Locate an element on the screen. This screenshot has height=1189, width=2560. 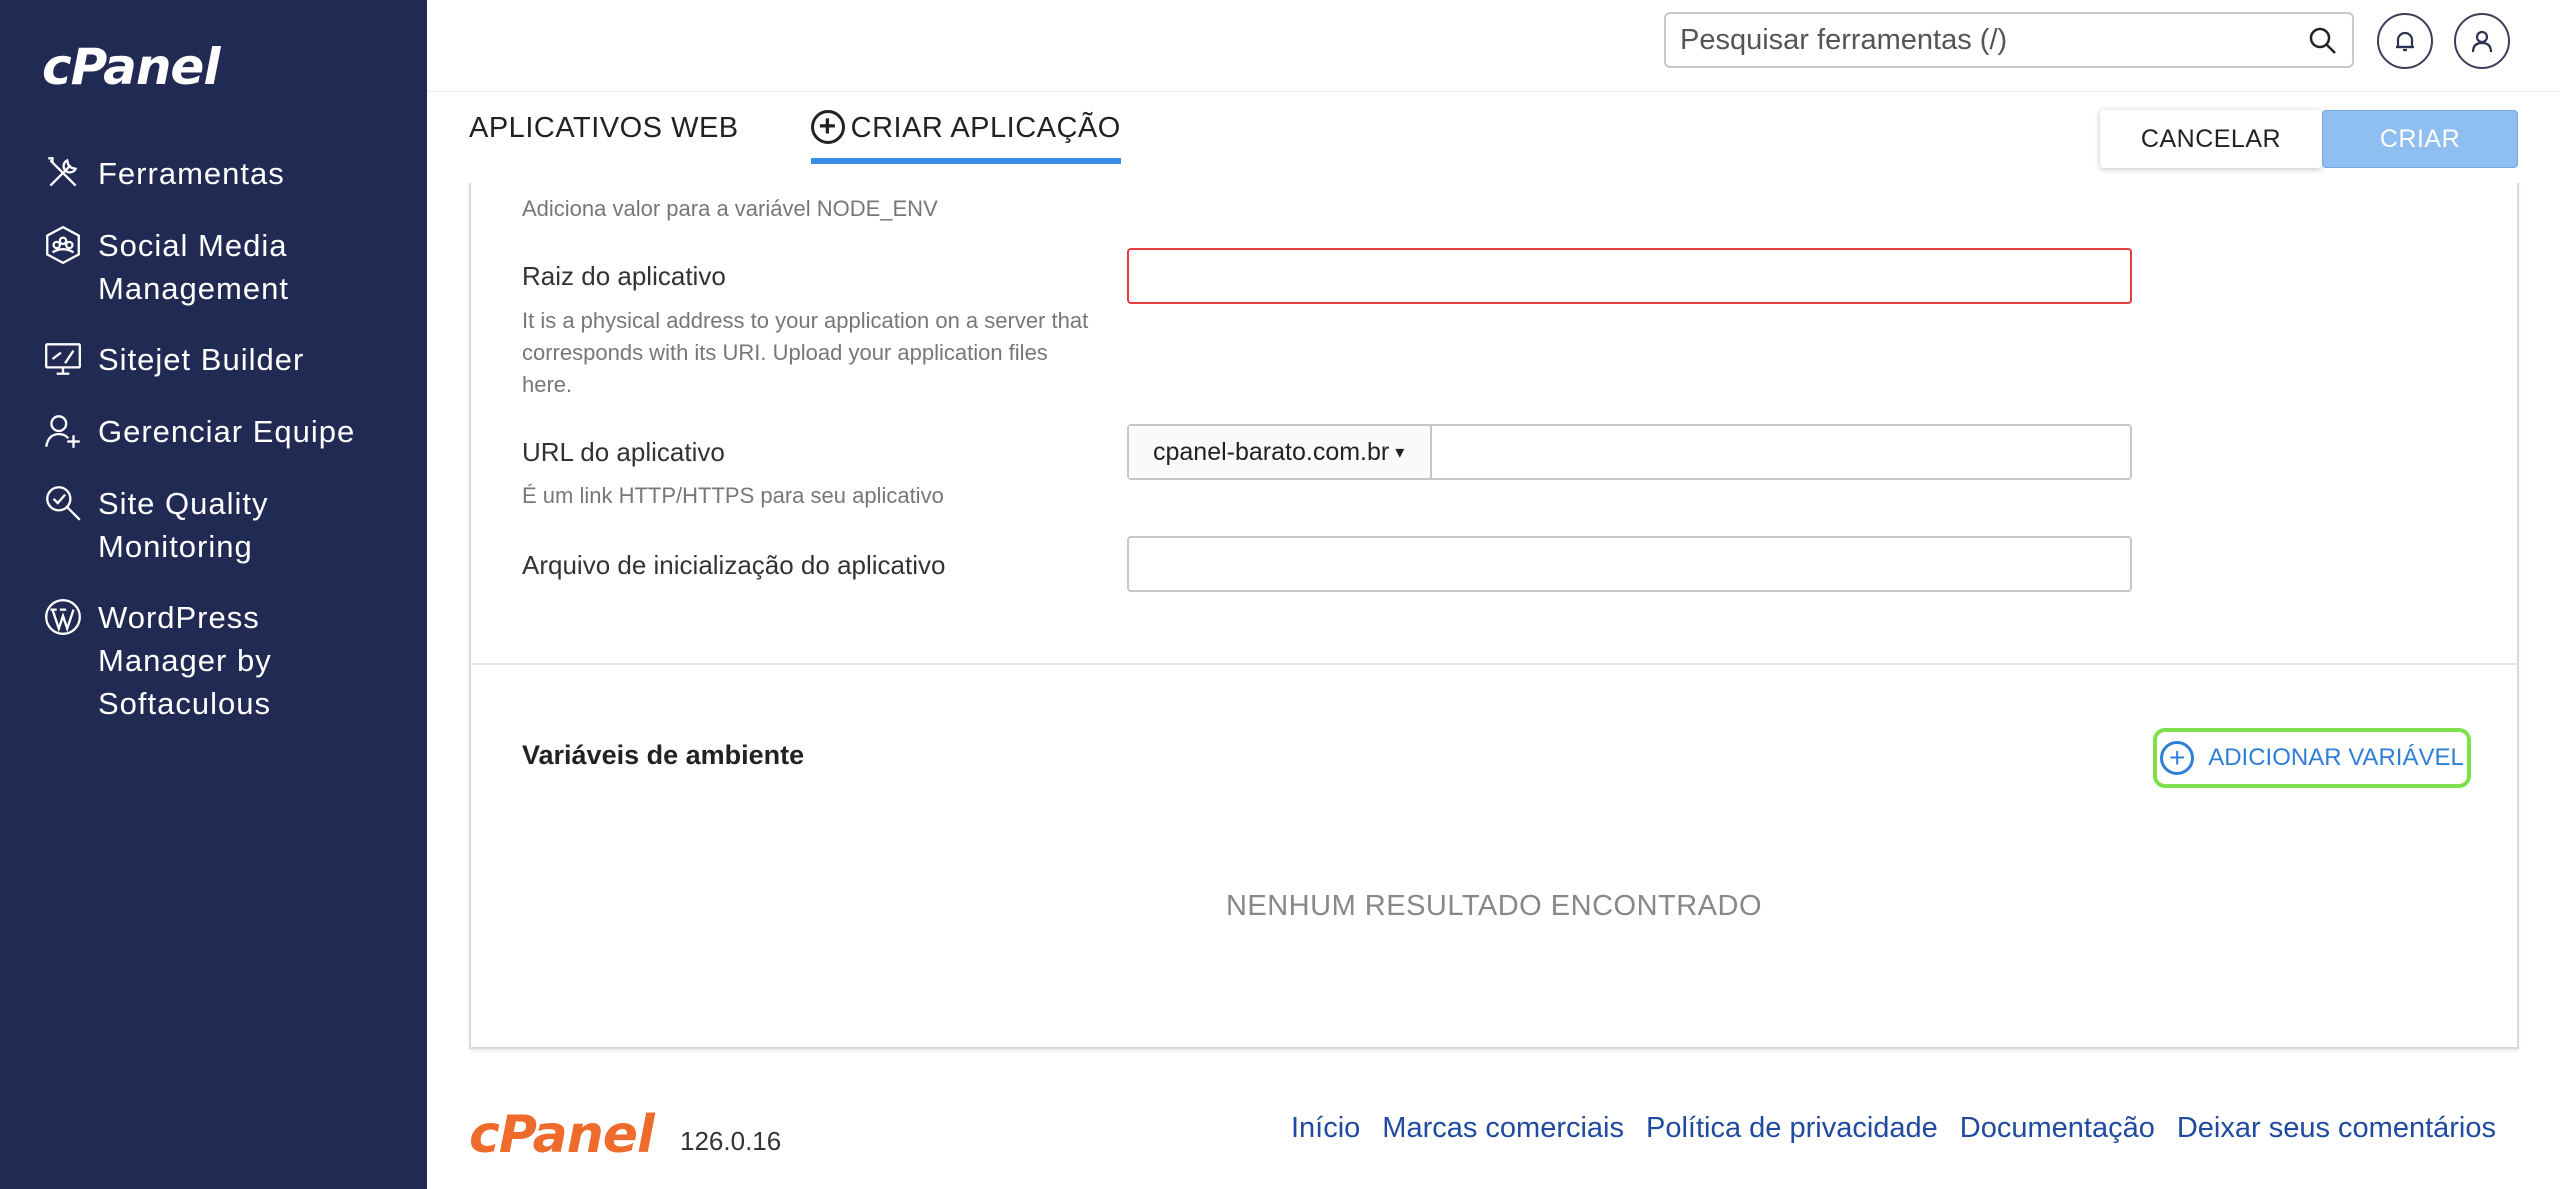
search-input is located at coordinates (1990, 40).